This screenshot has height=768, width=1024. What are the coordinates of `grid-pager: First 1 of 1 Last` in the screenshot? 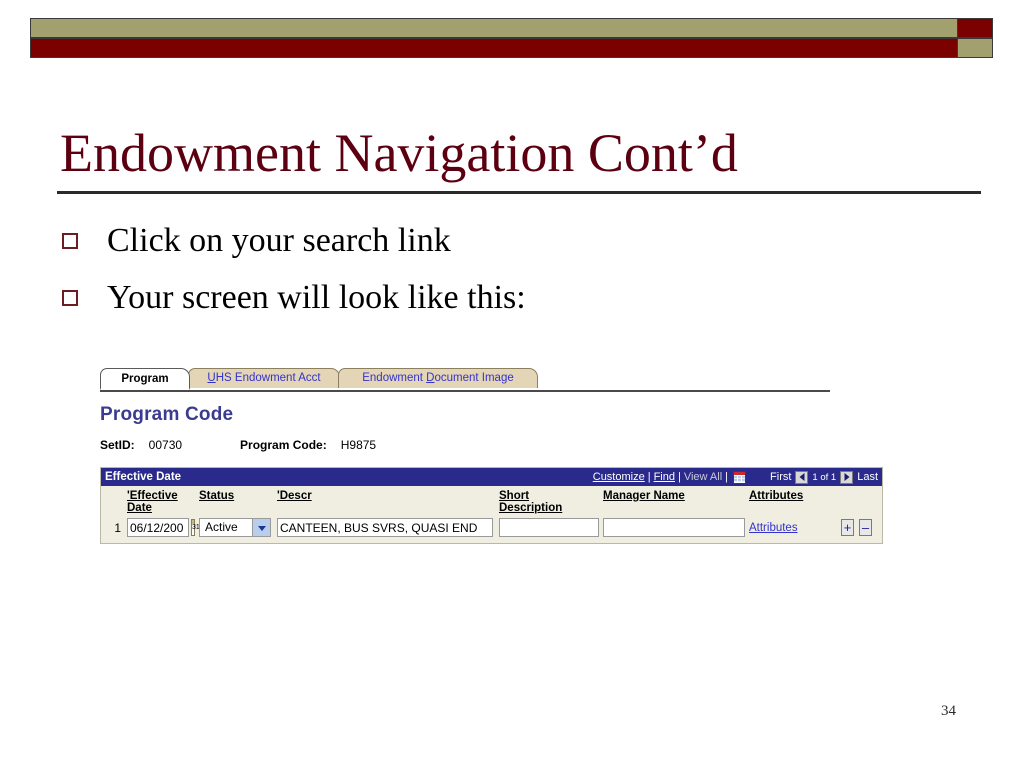 It's located at (824, 477).